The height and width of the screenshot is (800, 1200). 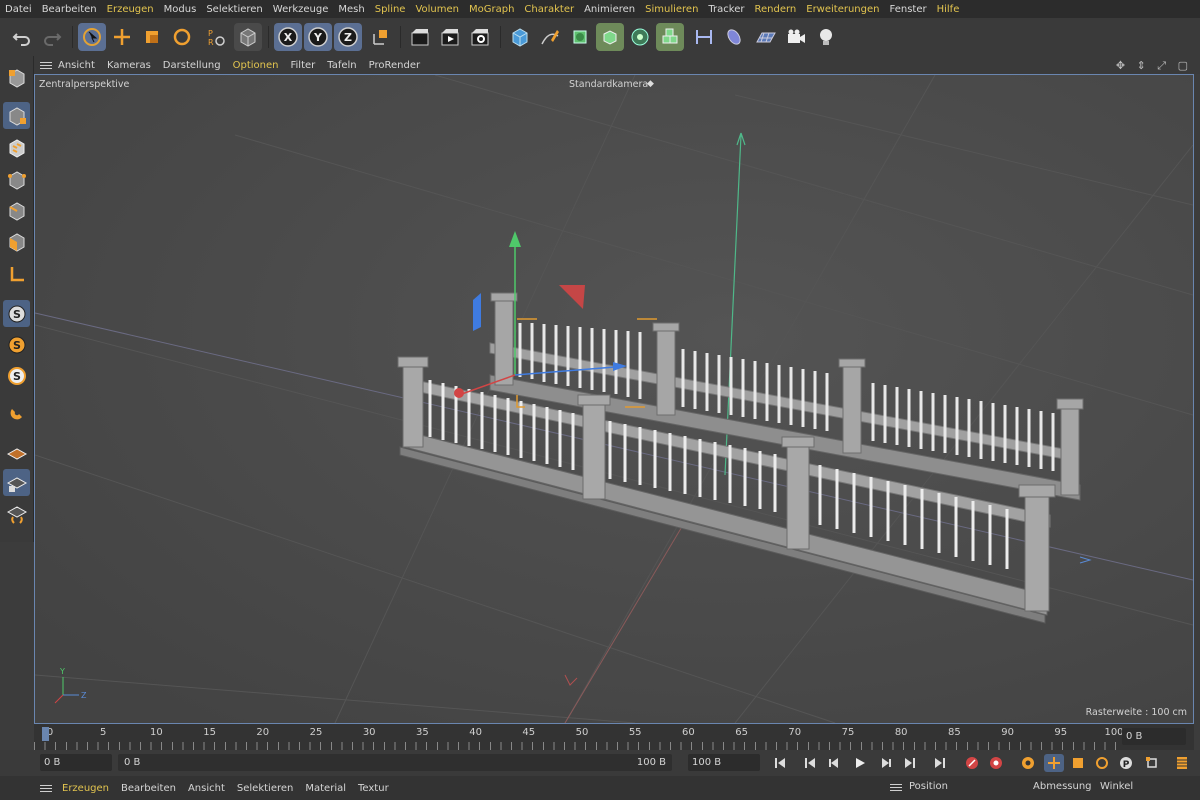 I want to click on effector-button, so click(x=734, y=37).